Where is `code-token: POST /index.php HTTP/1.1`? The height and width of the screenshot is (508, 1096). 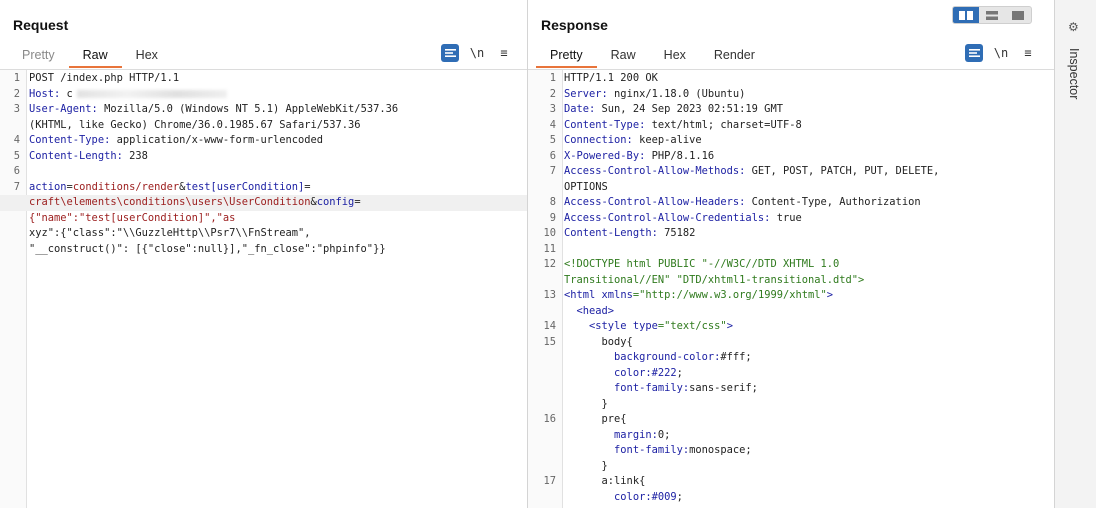 code-token: POST /index.php HTTP/1.1 is located at coordinates (104, 78).